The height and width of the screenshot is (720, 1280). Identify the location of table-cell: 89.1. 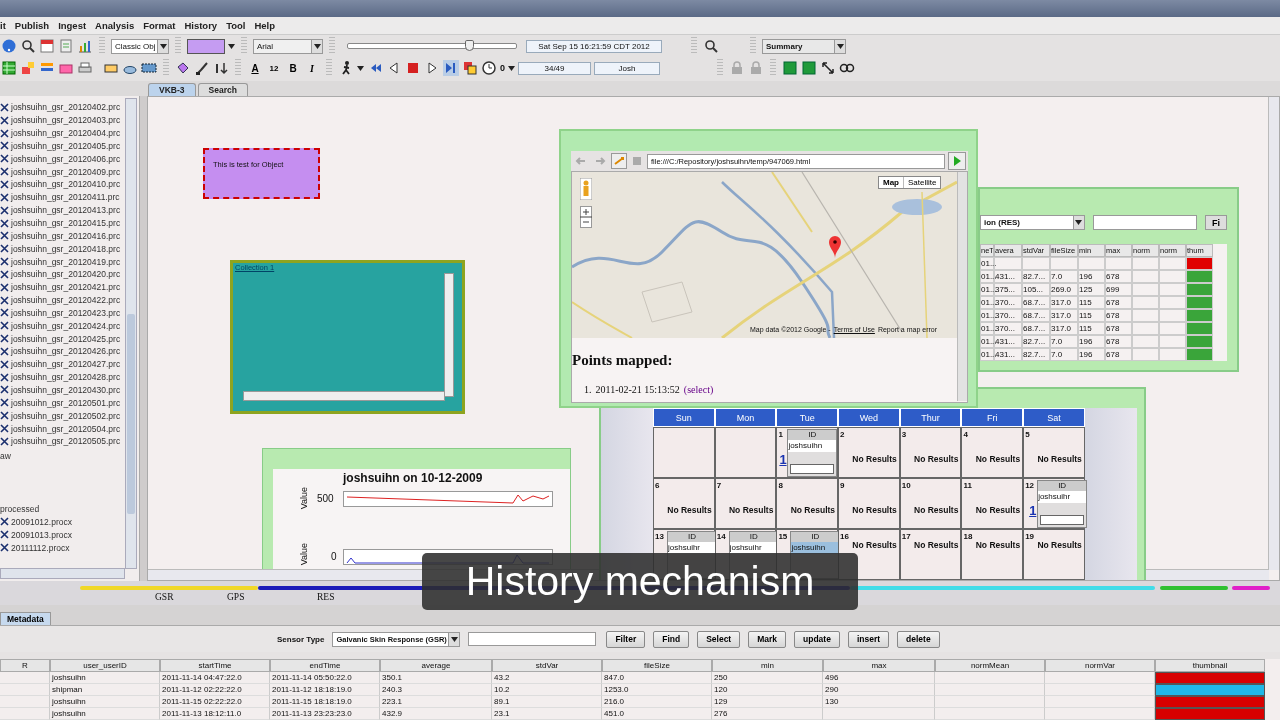
(547, 702).